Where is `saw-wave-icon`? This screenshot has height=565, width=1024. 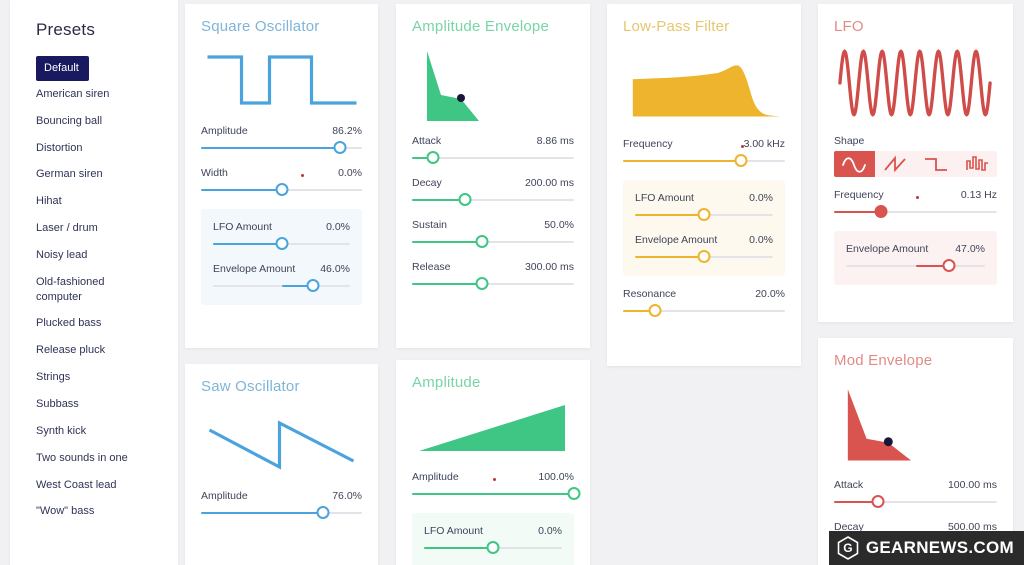 saw-wave-icon is located at coordinates (895, 164).